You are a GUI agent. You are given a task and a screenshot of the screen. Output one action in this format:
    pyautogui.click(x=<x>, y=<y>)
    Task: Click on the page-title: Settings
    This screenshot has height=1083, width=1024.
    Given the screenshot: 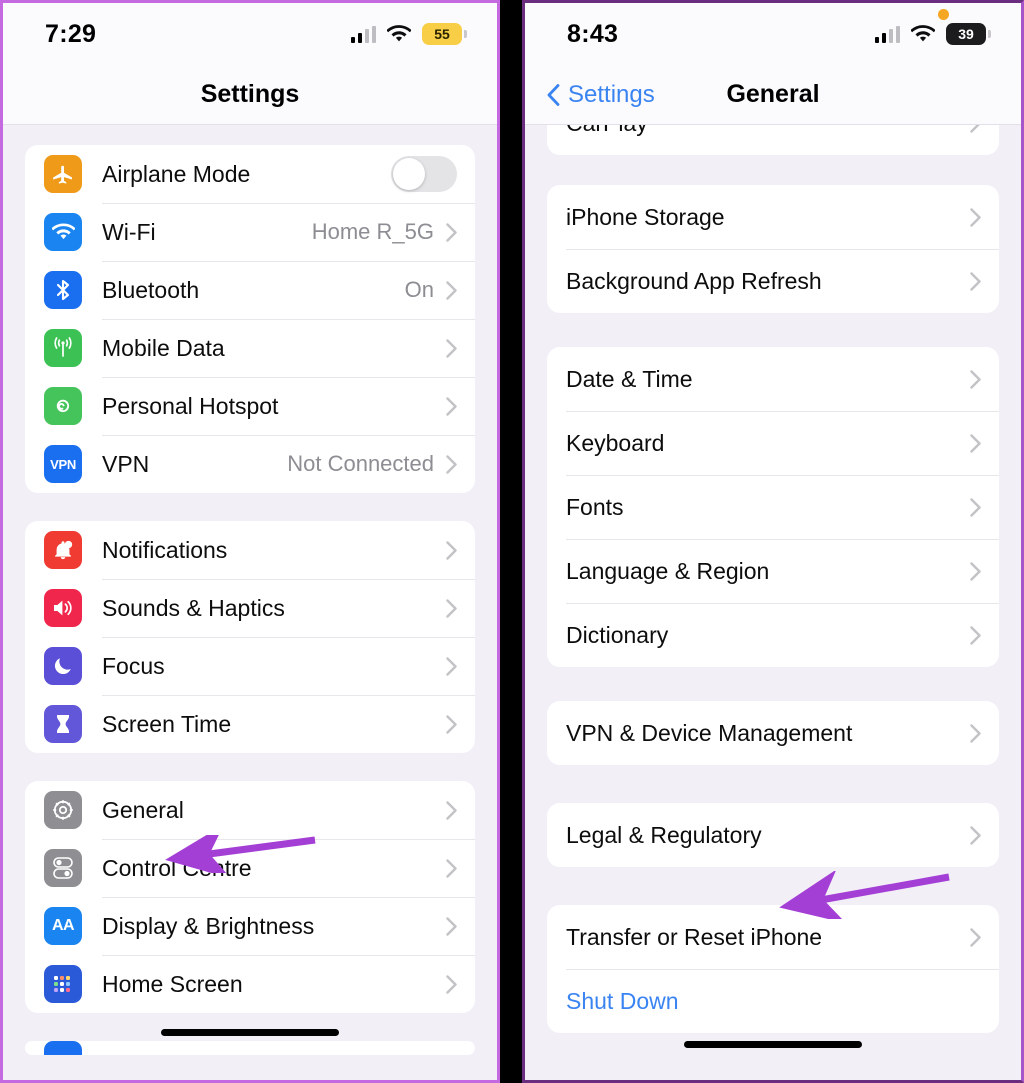 What is the action you would take?
    pyautogui.click(x=250, y=94)
    